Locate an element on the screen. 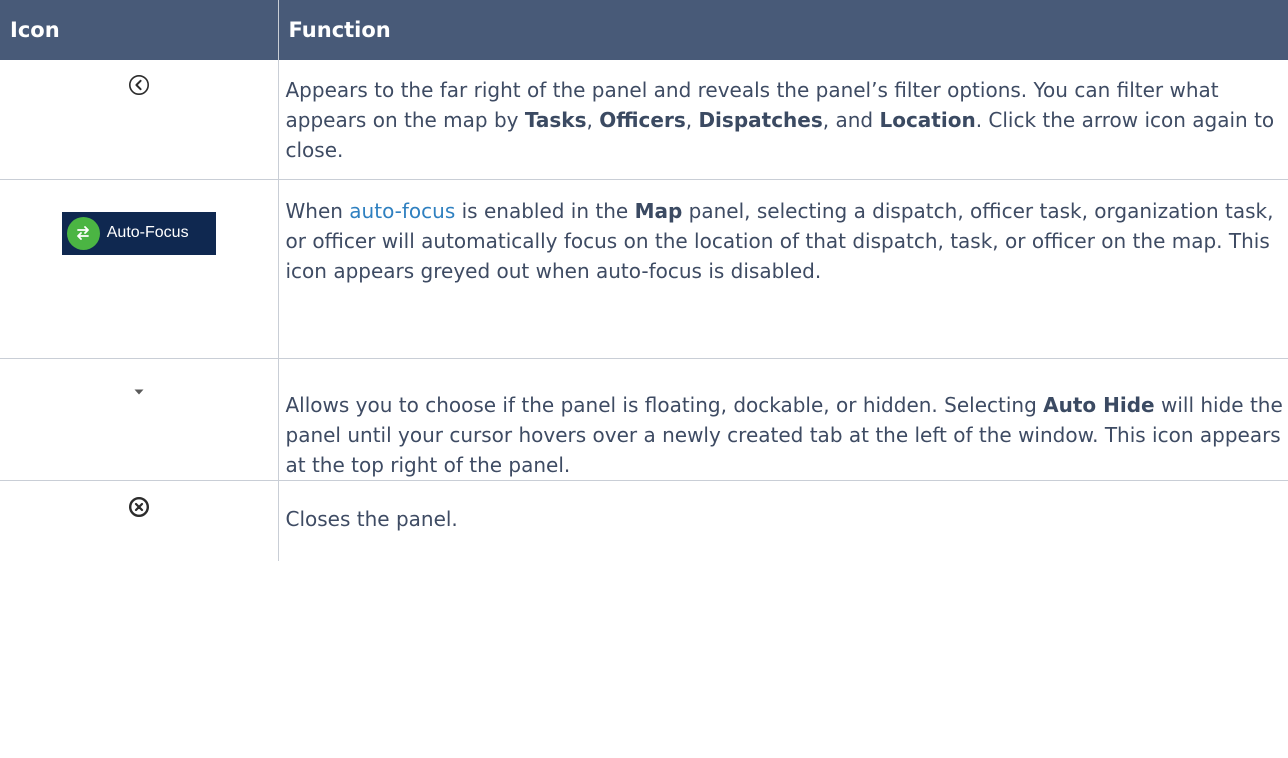  icon-cell: Auto-Focus is located at coordinates (139, 269).